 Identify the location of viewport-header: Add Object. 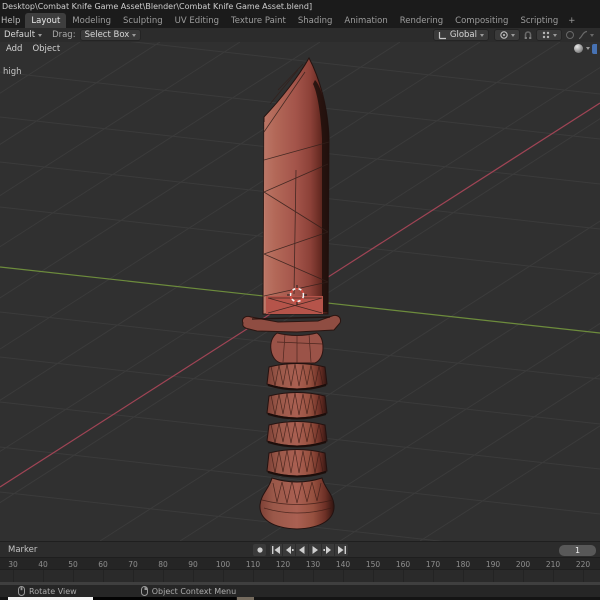
(33, 49).